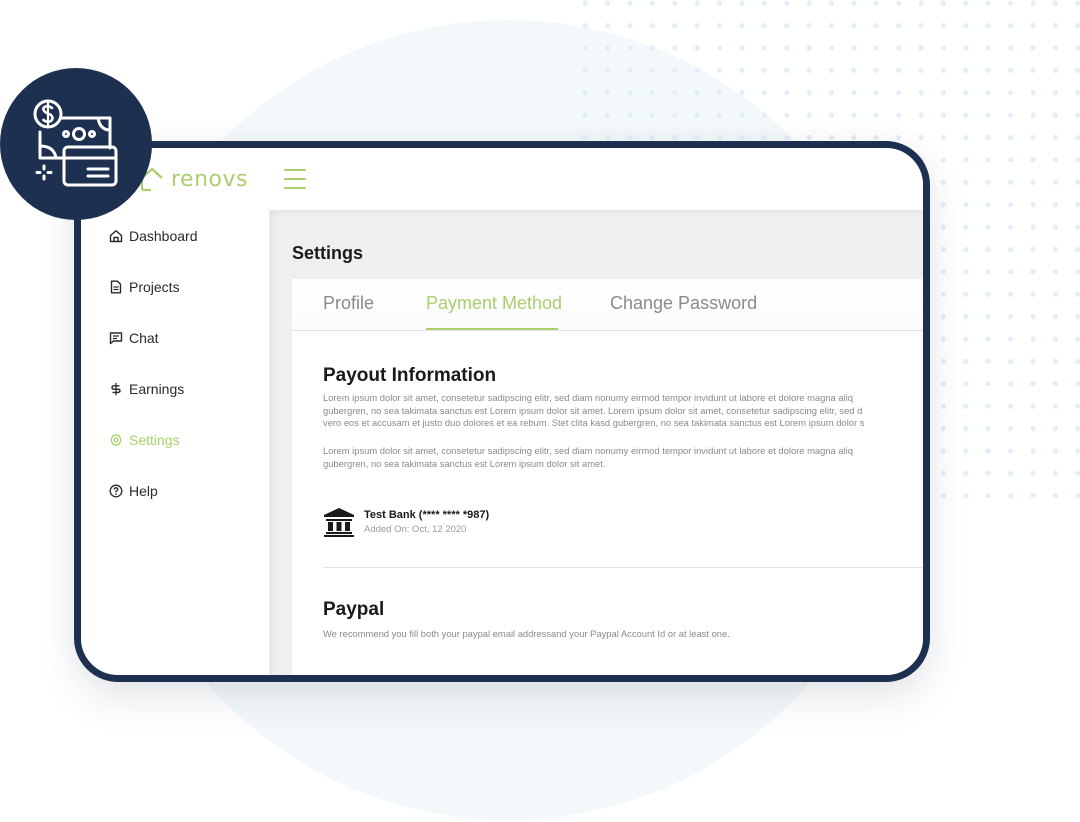 This screenshot has height=822, width=1080. I want to click on section-divider, so click(623, 567).